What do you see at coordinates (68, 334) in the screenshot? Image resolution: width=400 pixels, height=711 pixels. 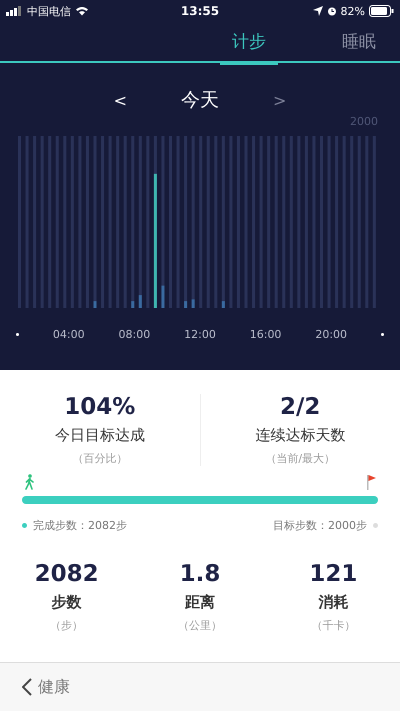 I see `time-label: 04:00` at bounding box center [68, 334].